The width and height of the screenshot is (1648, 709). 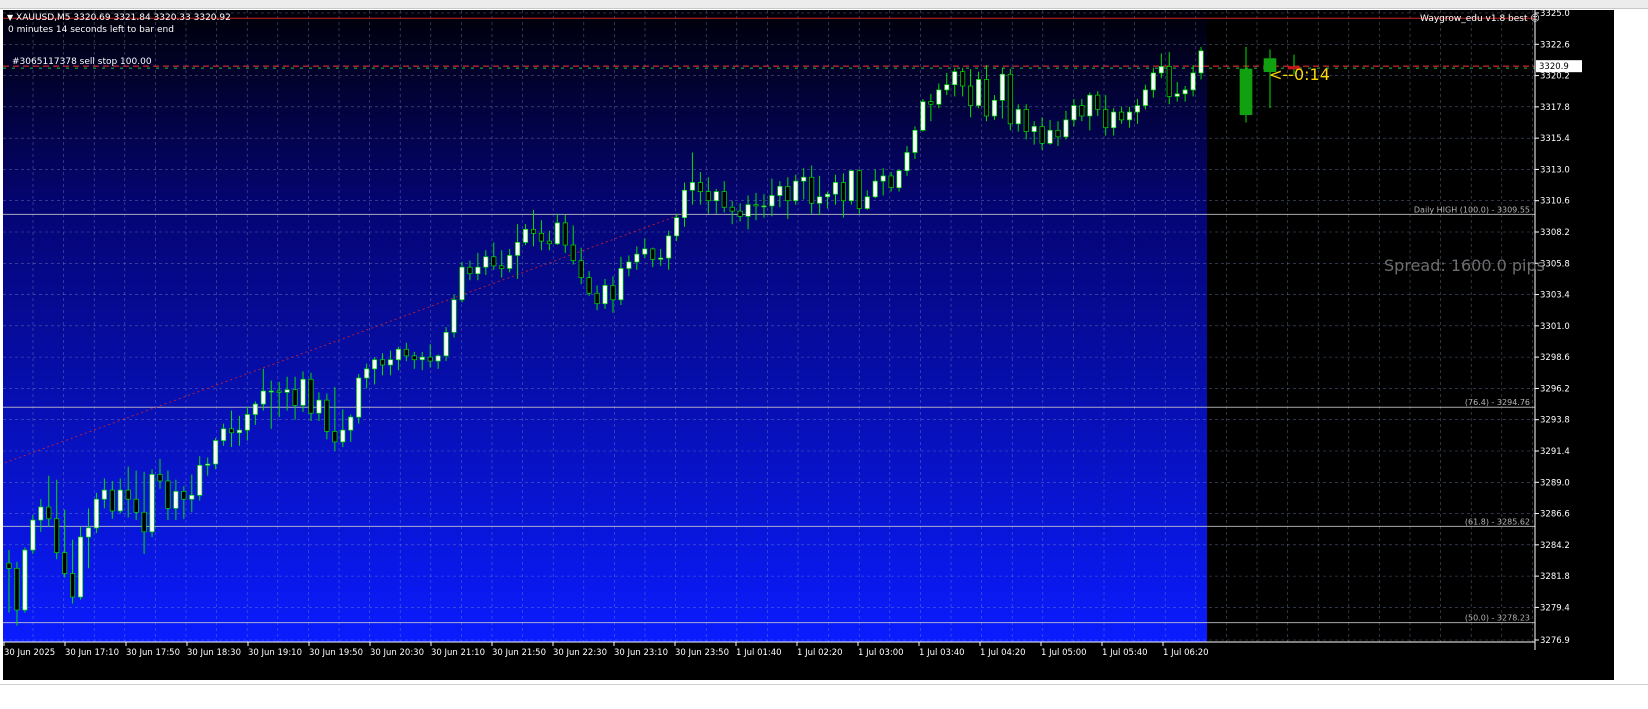 What do you see at coordinates (1497, 618) in the screenshot?
I see `fibo-level-label: (50.0) - 3278.23` at bounding box center [1497, 618].